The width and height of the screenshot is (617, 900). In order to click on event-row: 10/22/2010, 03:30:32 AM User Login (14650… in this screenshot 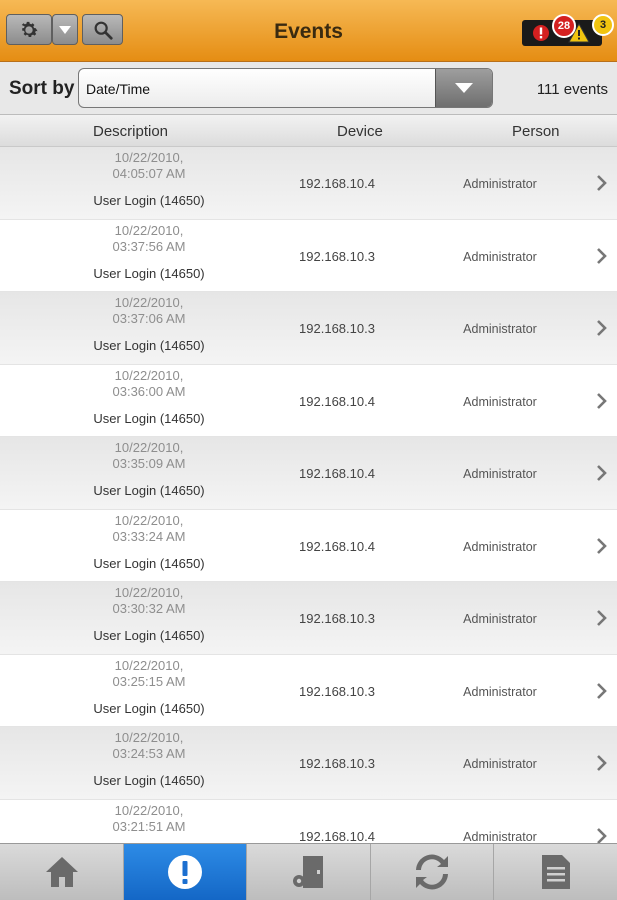, I will do `click(308, 618)`.